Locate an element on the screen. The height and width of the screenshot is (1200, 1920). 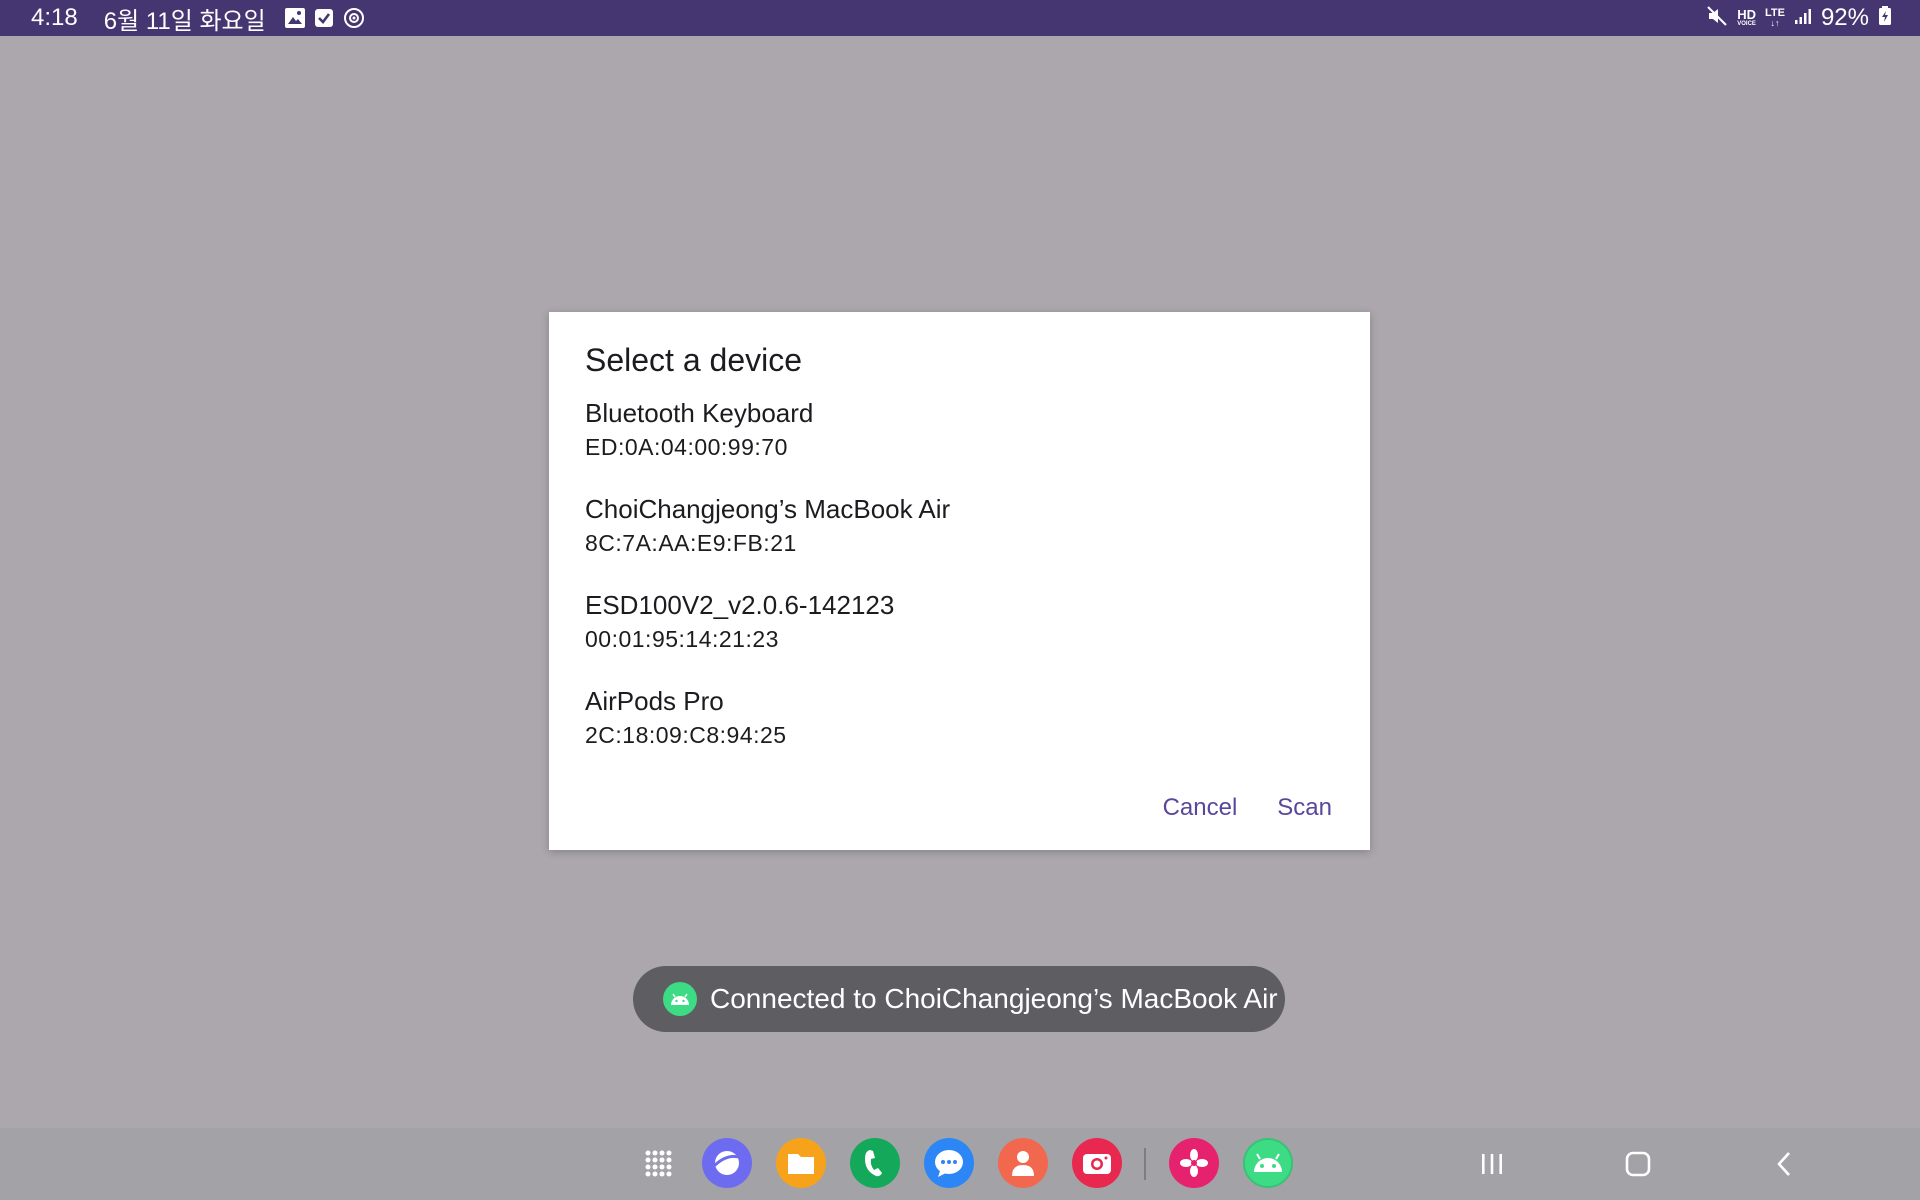
dialog-title: Select a device is located at coordinates (694, 360).